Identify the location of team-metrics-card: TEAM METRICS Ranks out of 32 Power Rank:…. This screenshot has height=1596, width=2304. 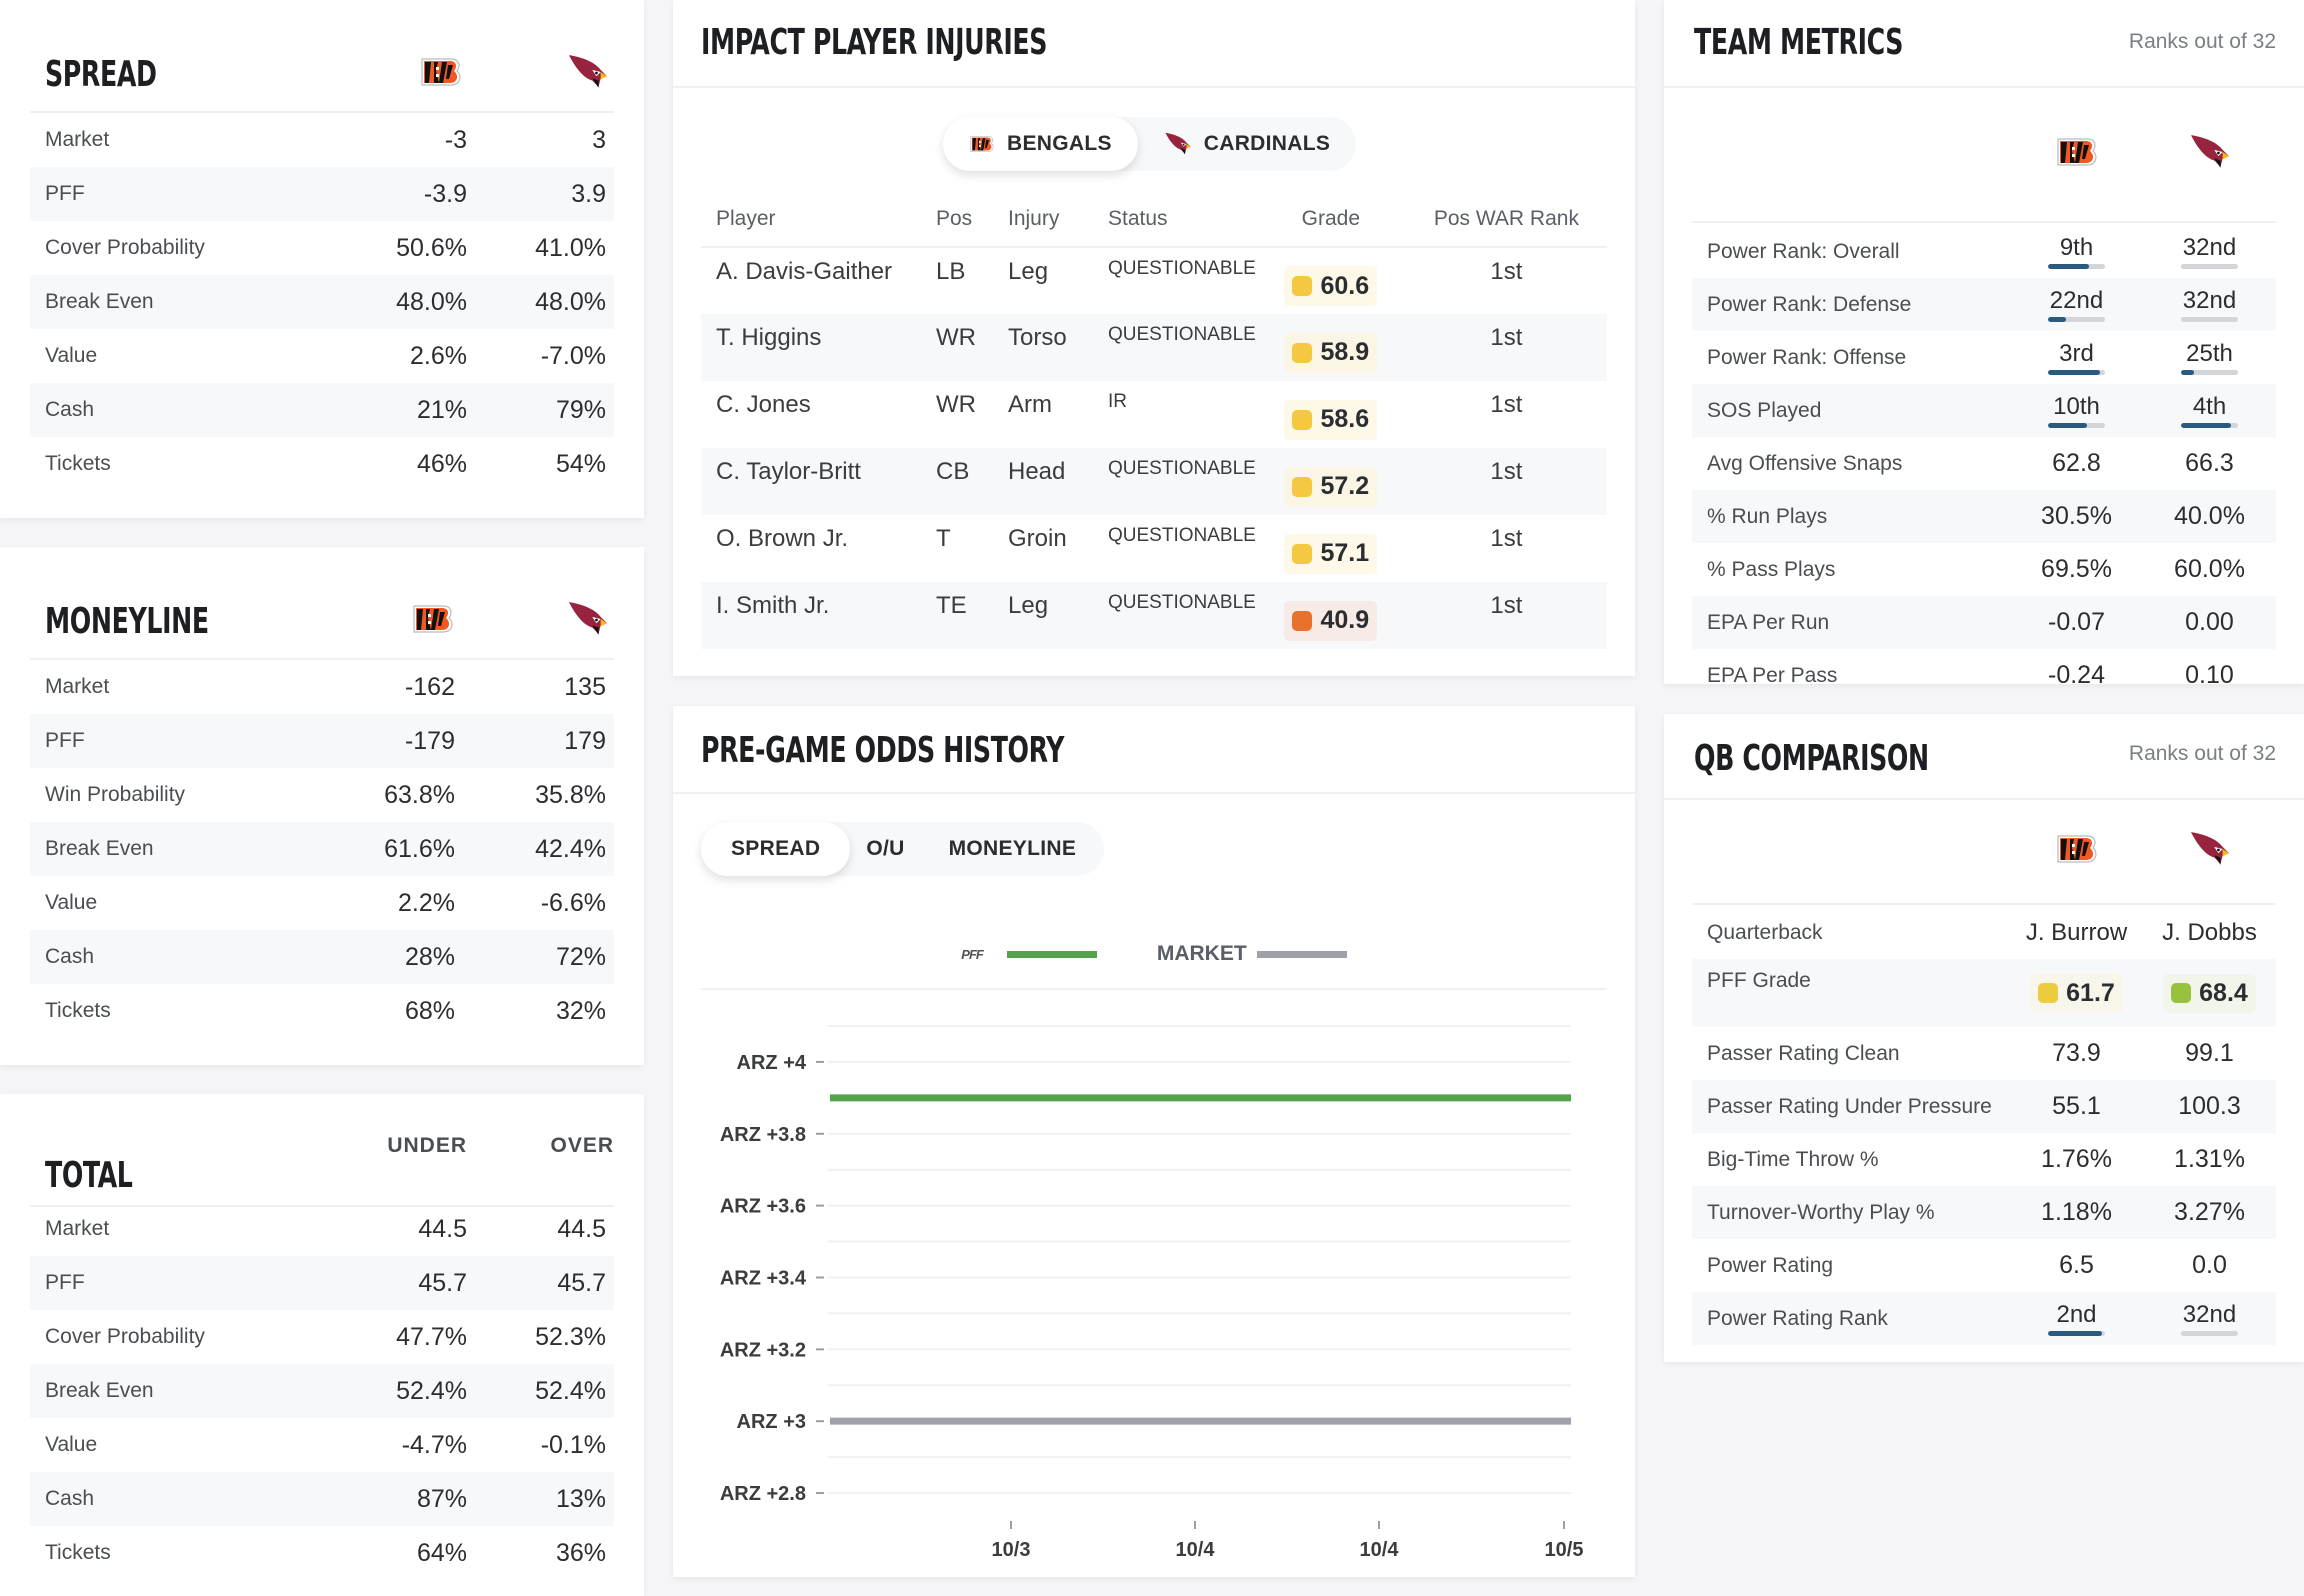
(1984, 344).